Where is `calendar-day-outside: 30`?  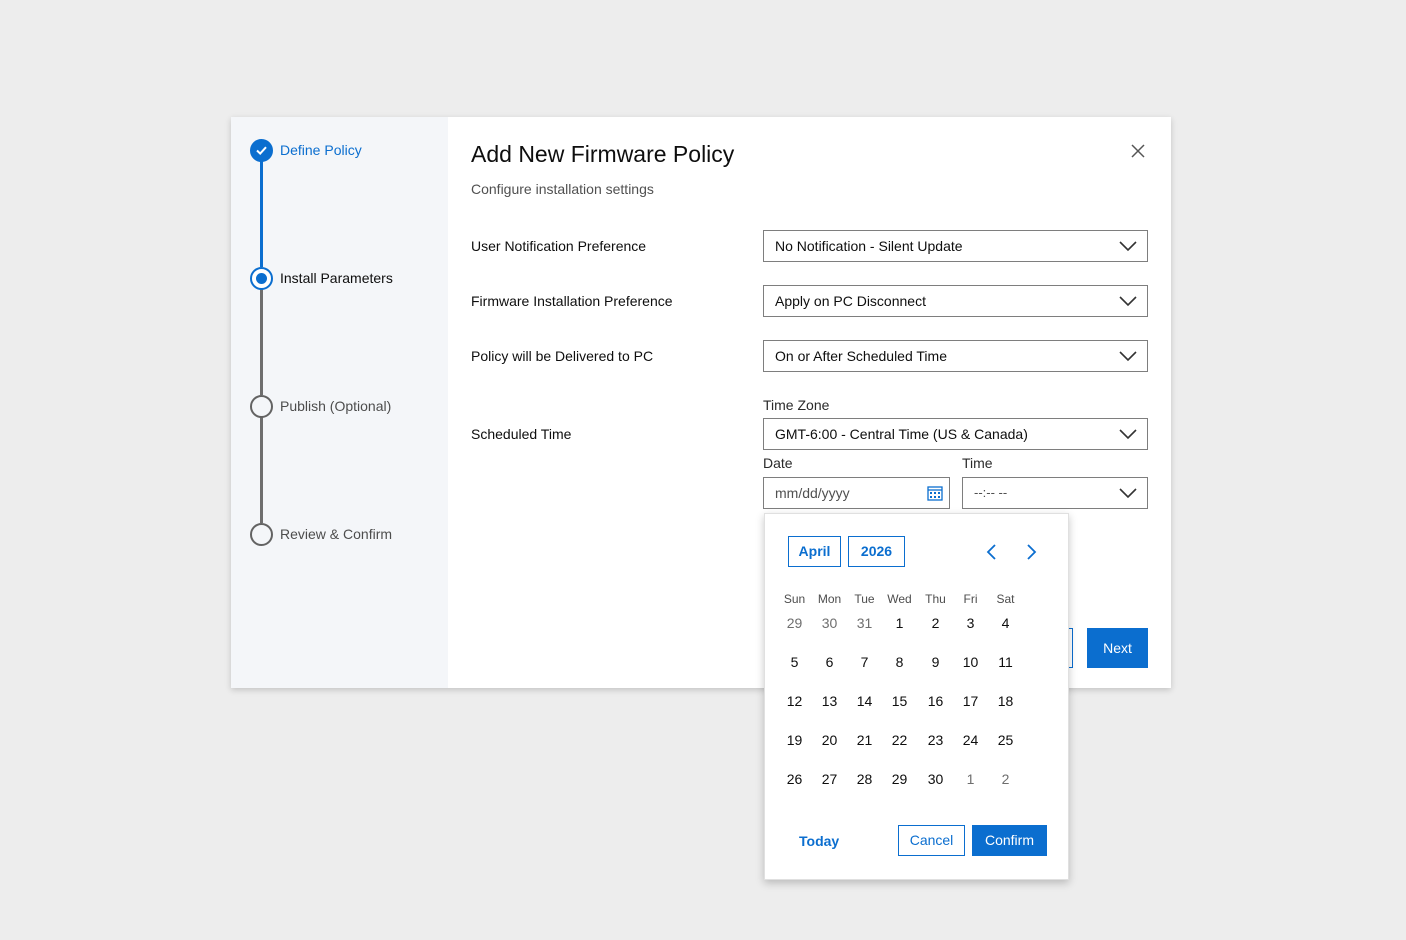
calendar-day-outside: 30 is located at coordinates (829, 623).